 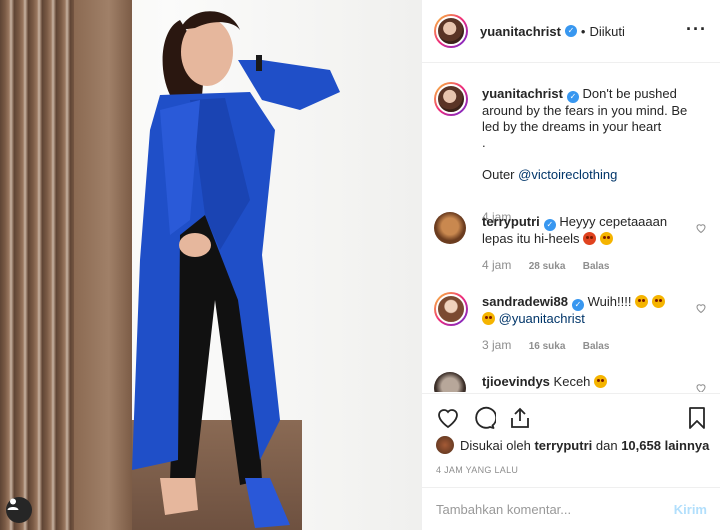 I want to click on author-username: yuanitachrist, so click(x=520, y=31).